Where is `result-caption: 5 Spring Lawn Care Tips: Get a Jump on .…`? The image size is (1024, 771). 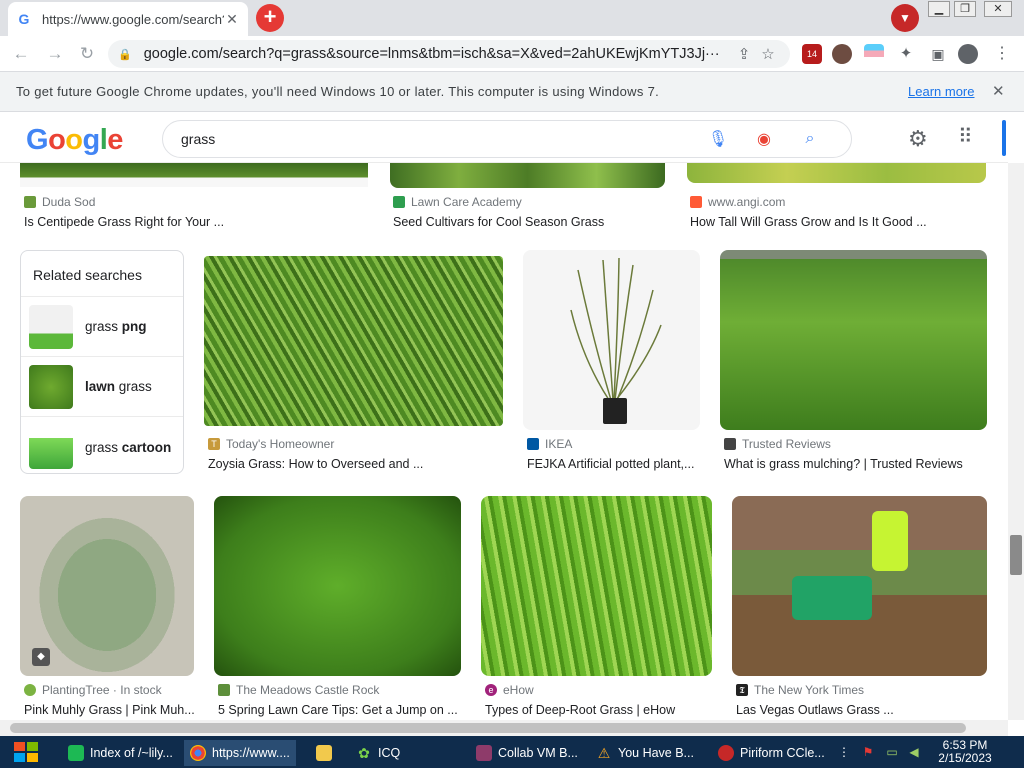 result-caption: 5 Spring Lawn Care Tips: Get a Jump on .… is located at coordinates (340, 710).